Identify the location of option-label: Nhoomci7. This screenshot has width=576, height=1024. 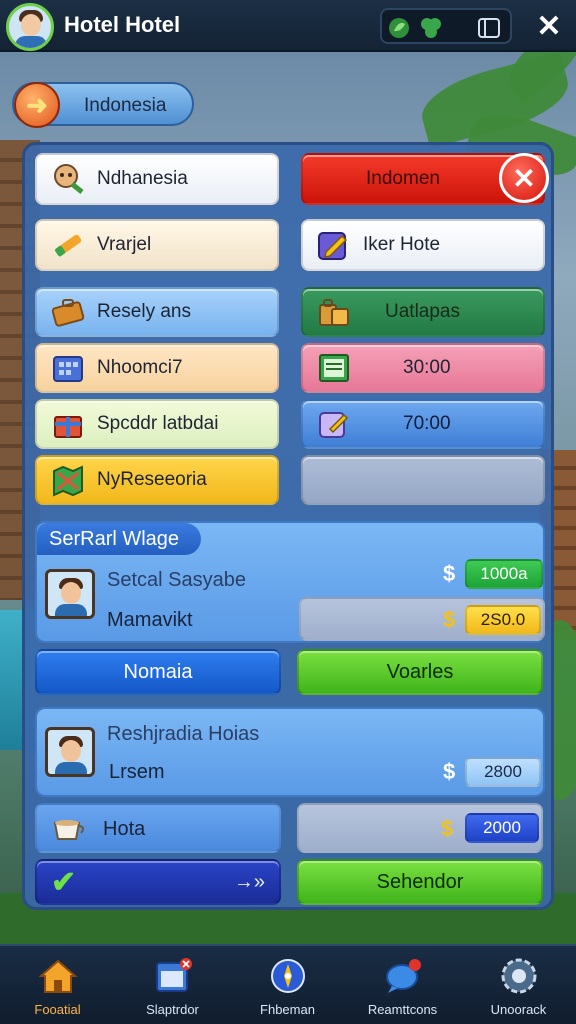
(140, 367).